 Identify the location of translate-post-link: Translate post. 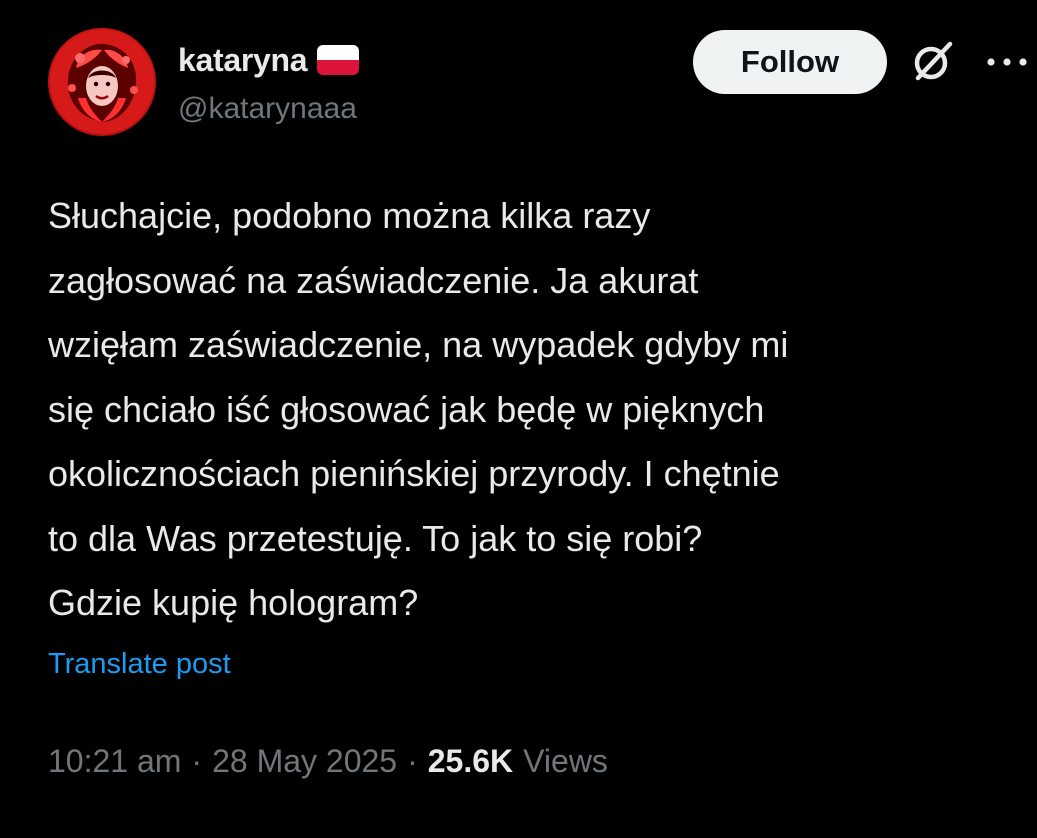
(139, 664).